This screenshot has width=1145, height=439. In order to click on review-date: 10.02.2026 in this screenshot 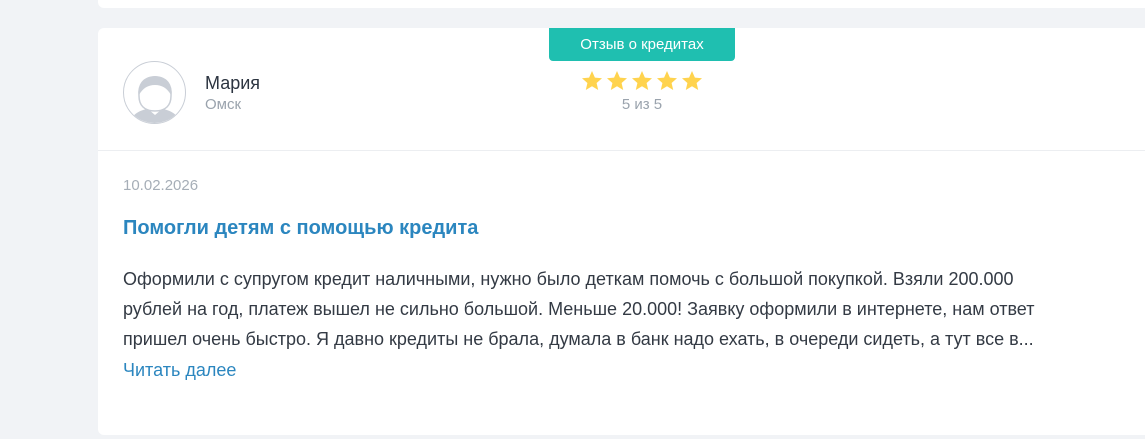, I will do `click(161, 185)`.